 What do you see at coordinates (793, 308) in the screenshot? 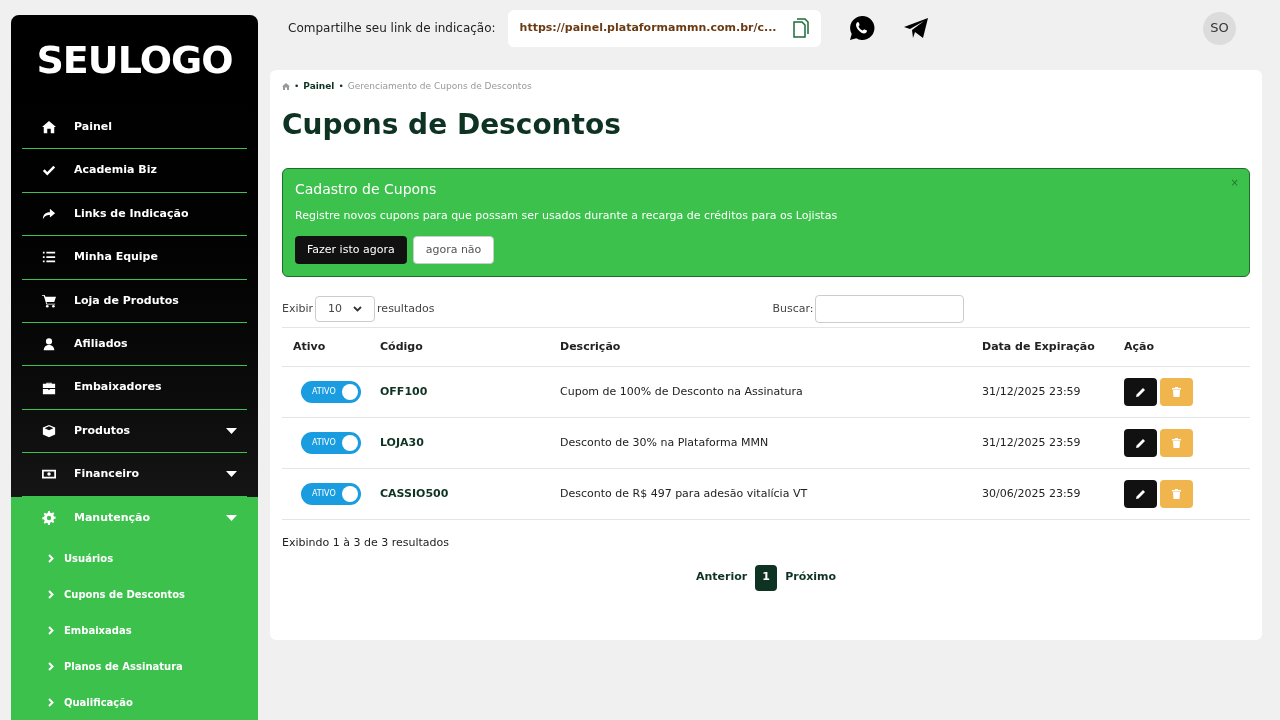
I see `search-label: Buscar:` at bounding box center [793, 308].